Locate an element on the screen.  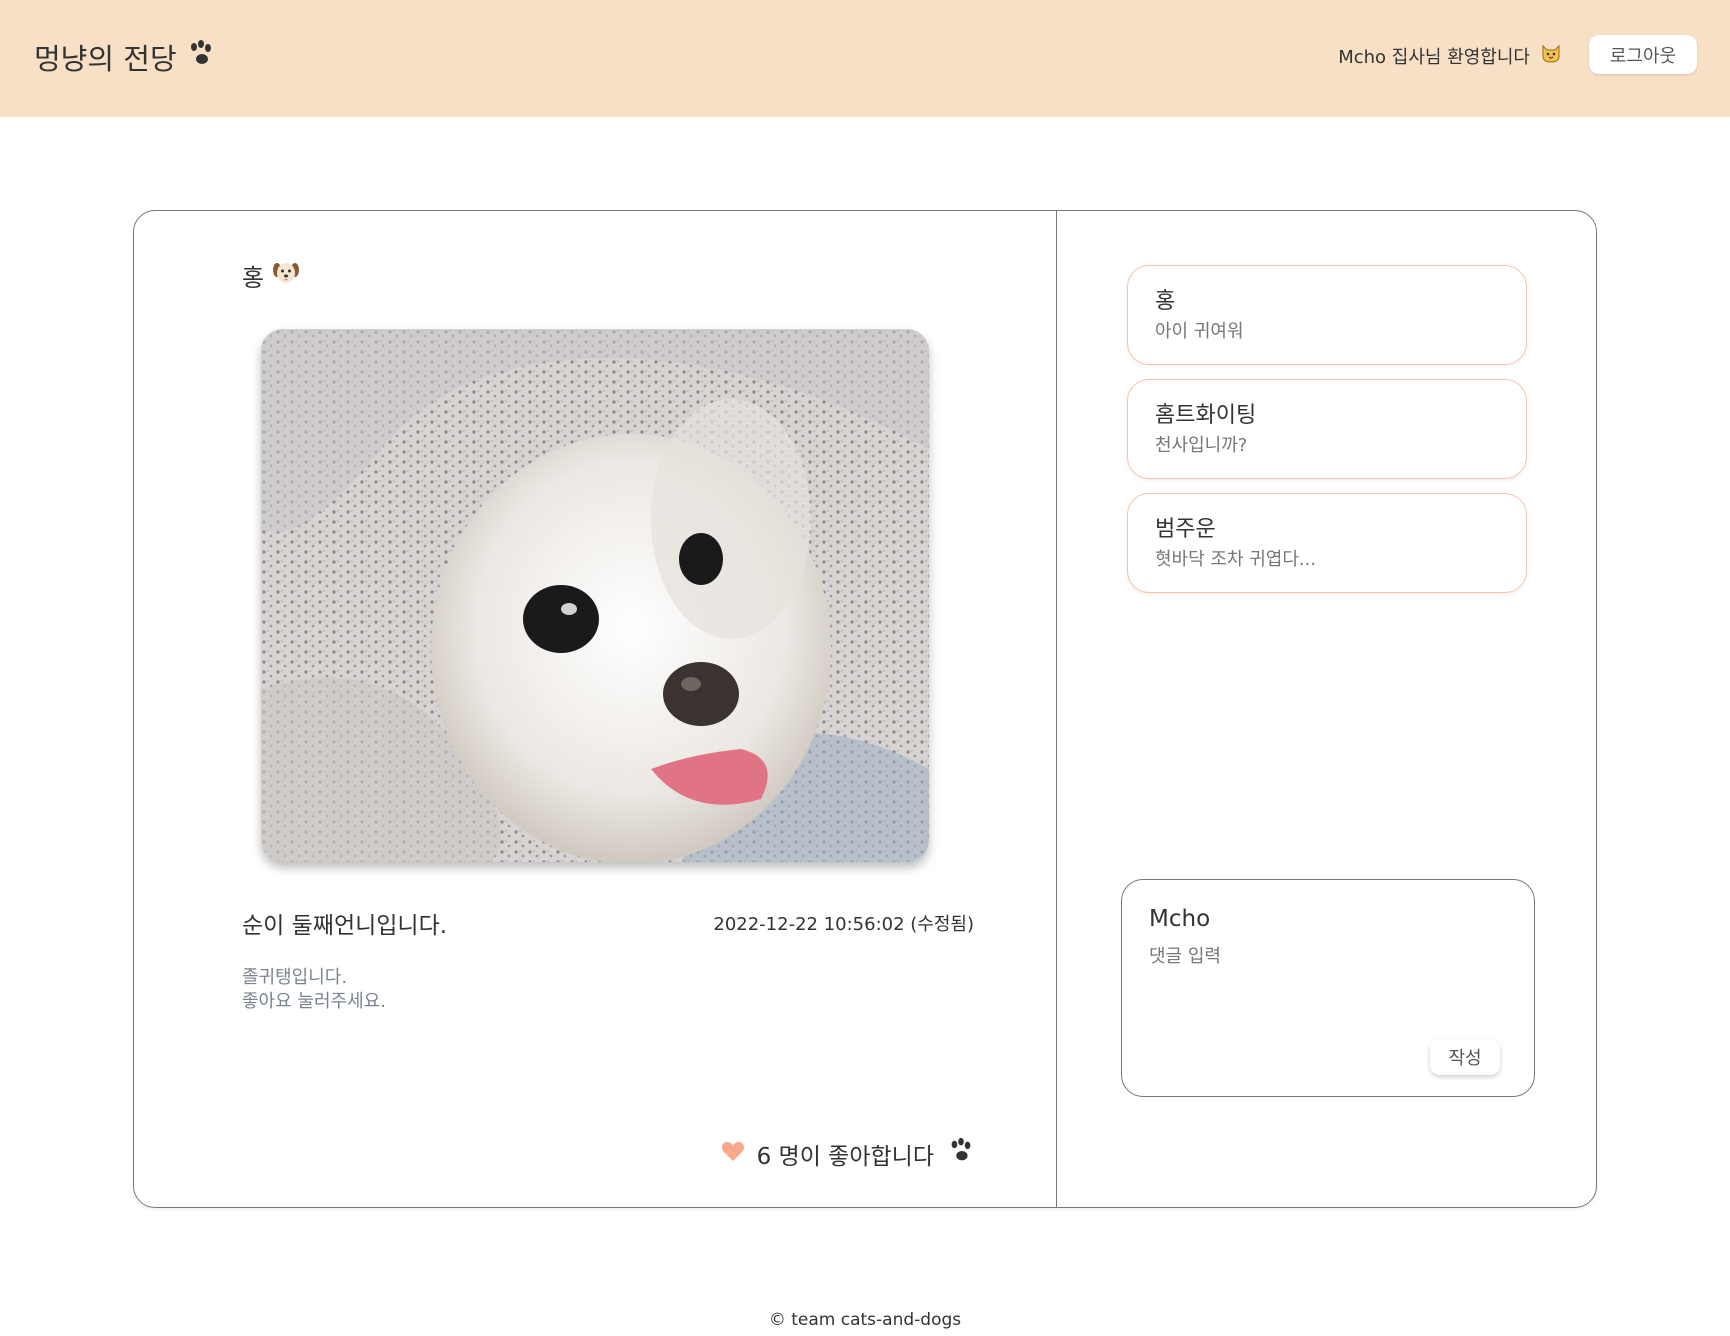
comment-input is located at coordinates (1329, 987).